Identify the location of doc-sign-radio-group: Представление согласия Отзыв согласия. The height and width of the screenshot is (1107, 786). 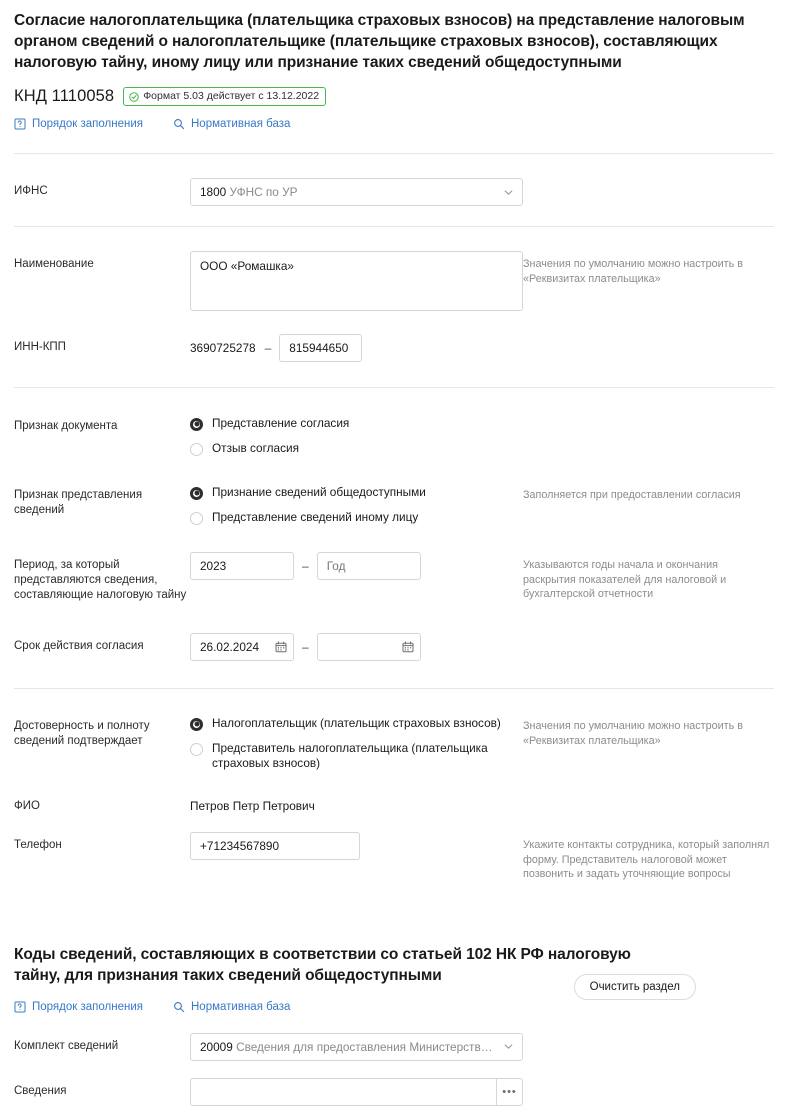
(356, 434).